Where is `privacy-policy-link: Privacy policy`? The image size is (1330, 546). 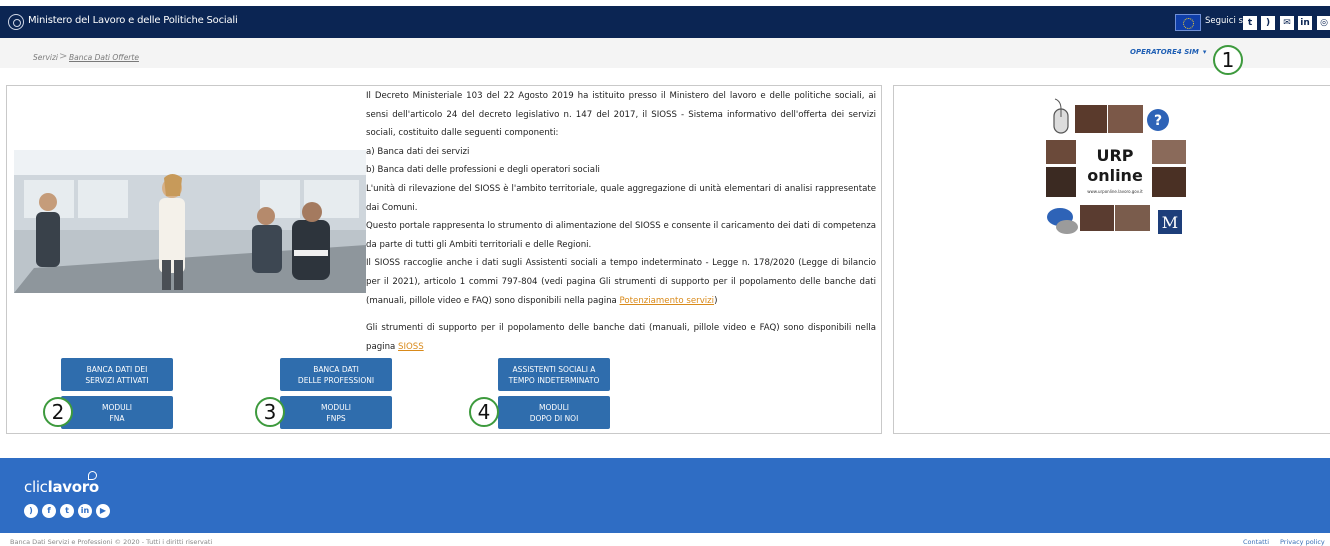
privacy-policy-link: Privacy policy is located at coordinates (1302, 542).